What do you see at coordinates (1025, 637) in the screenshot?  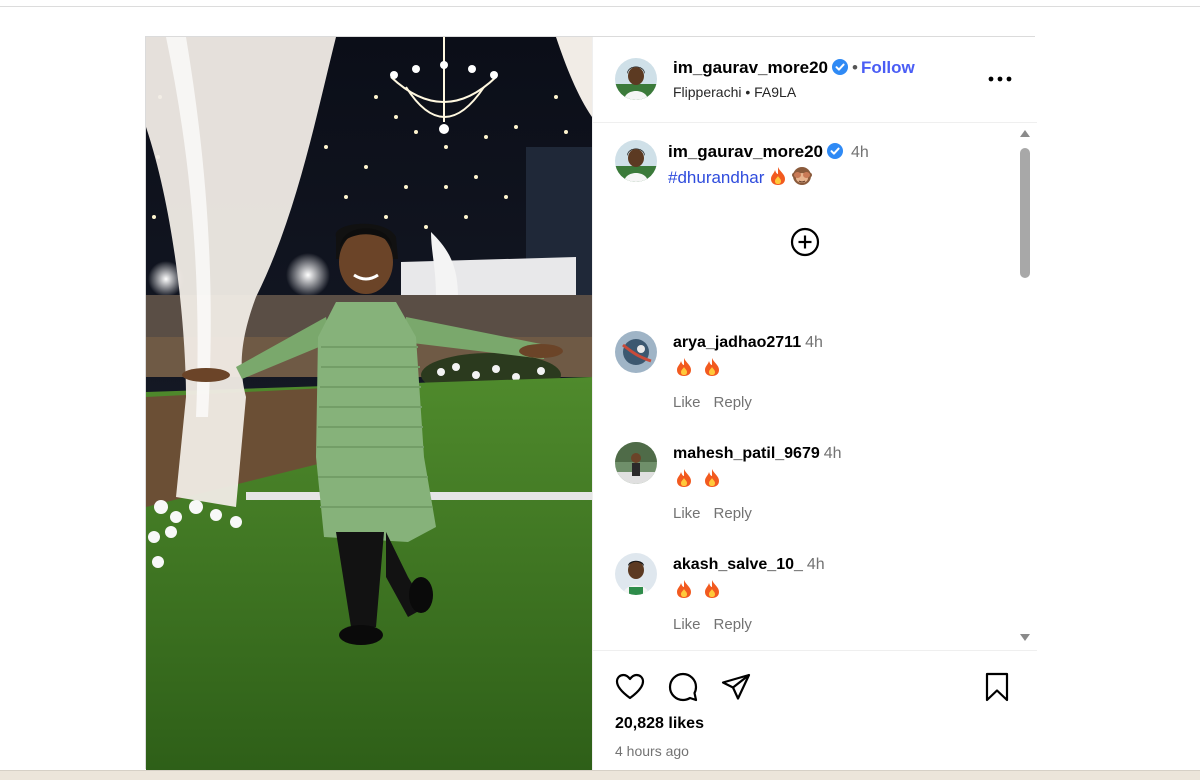 I see `scroll-down-arrow-icon` at bounding box center [1025, 637].